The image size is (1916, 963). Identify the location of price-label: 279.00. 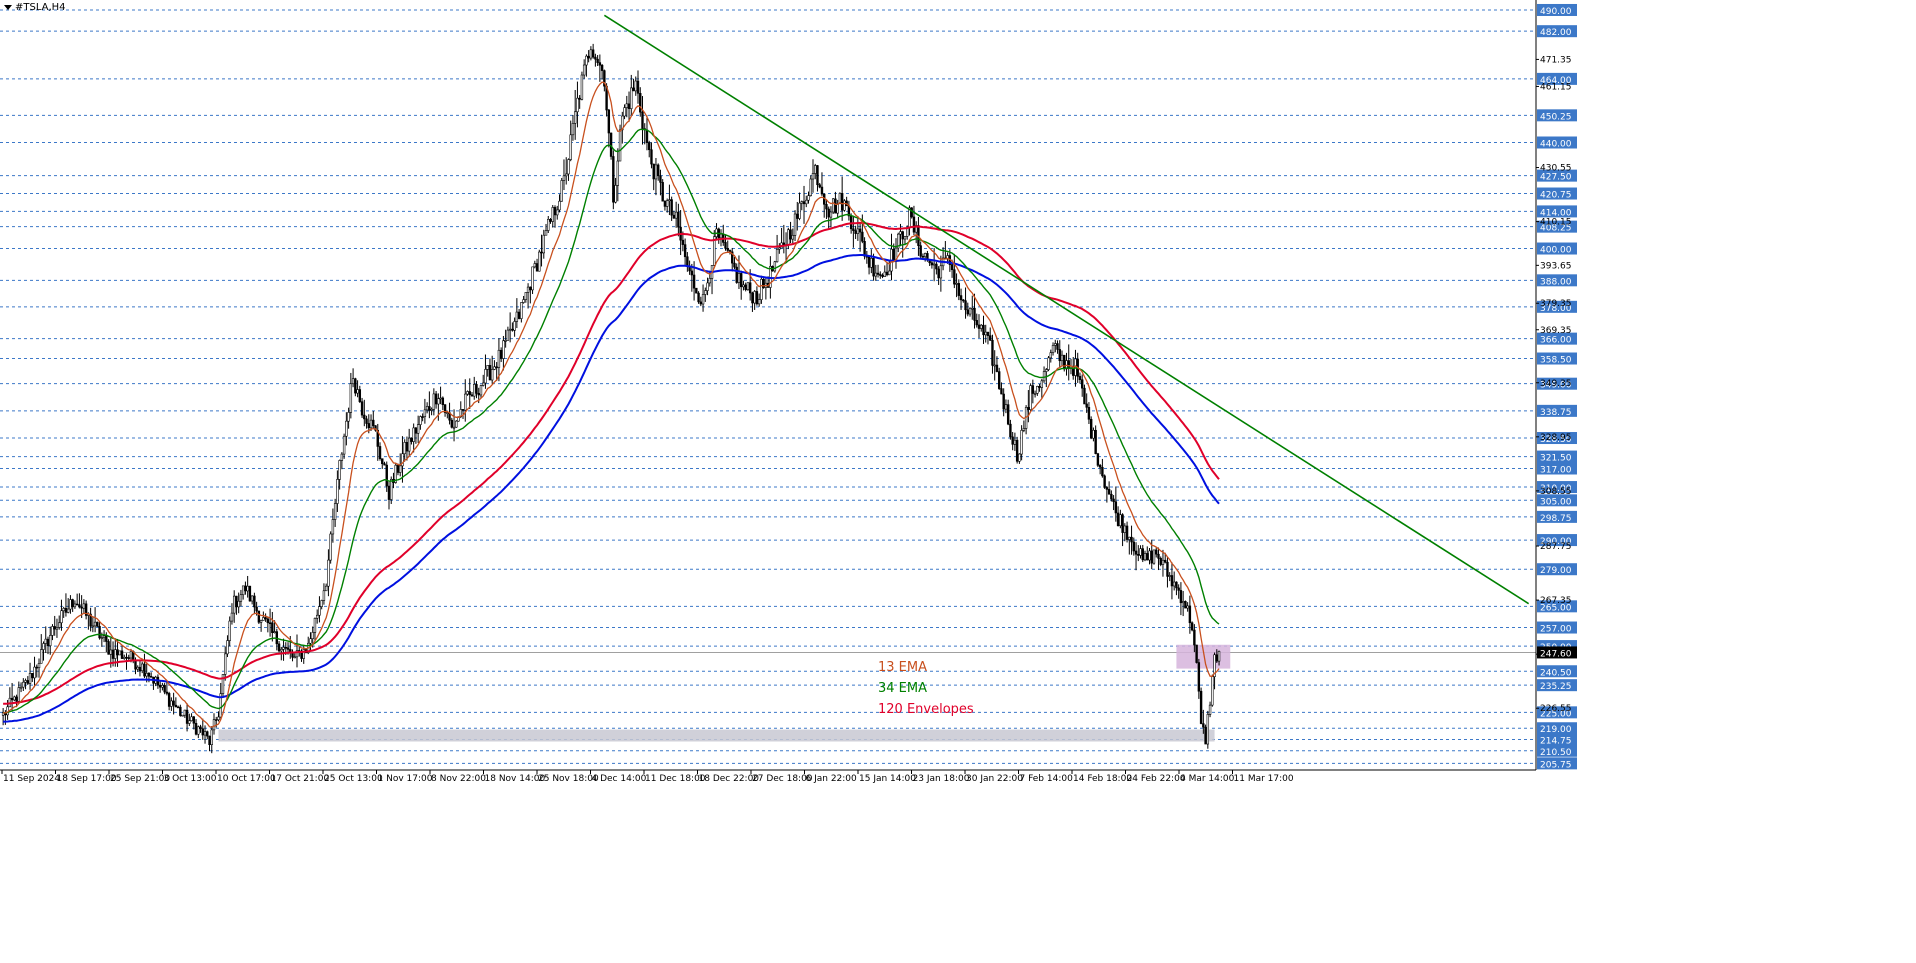
(1556, 571).